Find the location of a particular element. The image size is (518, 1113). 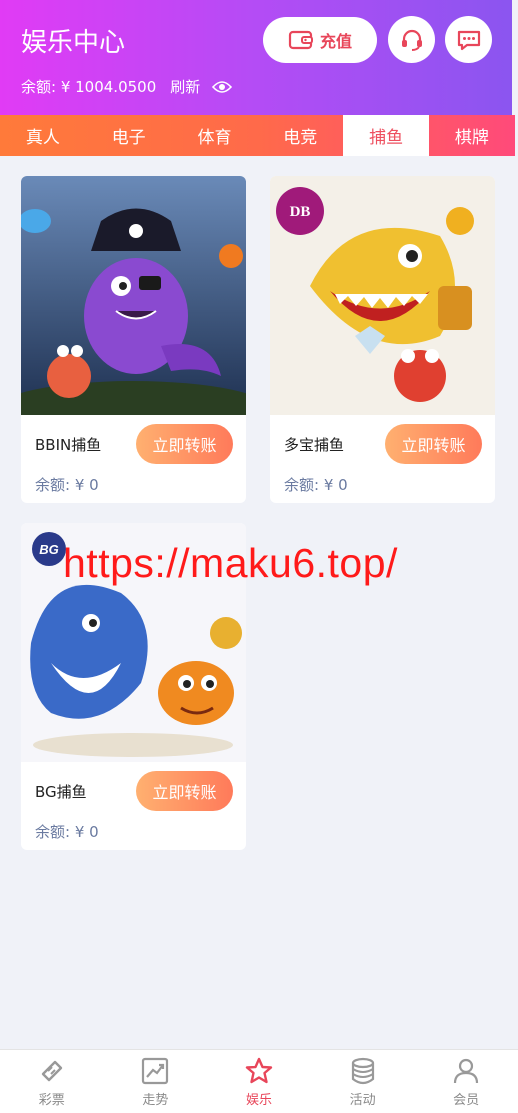

nav-label: 娱乐 is located at coordinates (258, 1100).